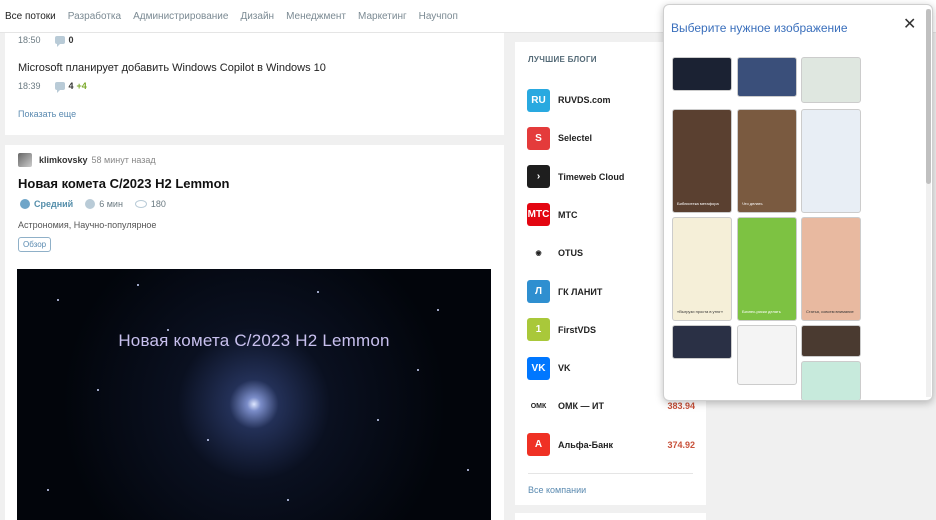 The image size is (936, 520). Describe the element at coordinates (681, 444) in the screenshot. I see `company-rating: 374.92` at that location.